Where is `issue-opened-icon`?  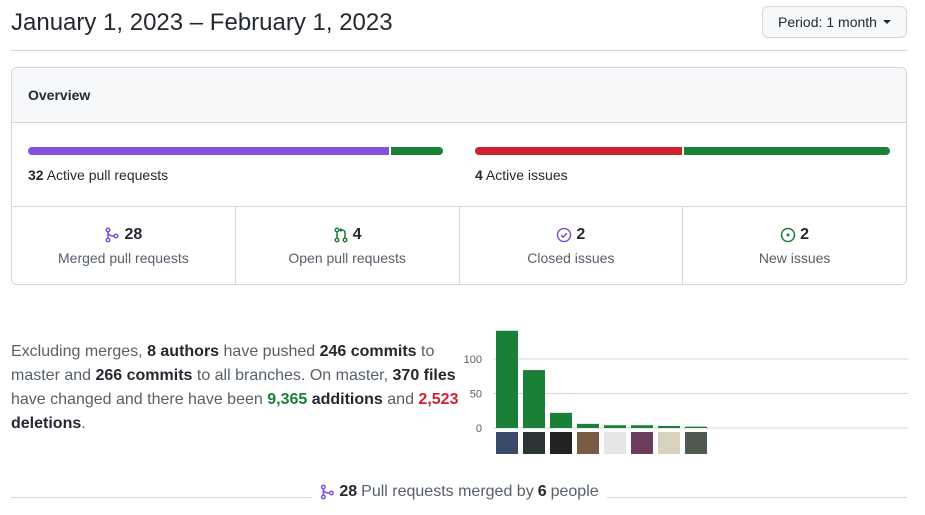
issue-opened-icon is located at coordinates (788, 235).